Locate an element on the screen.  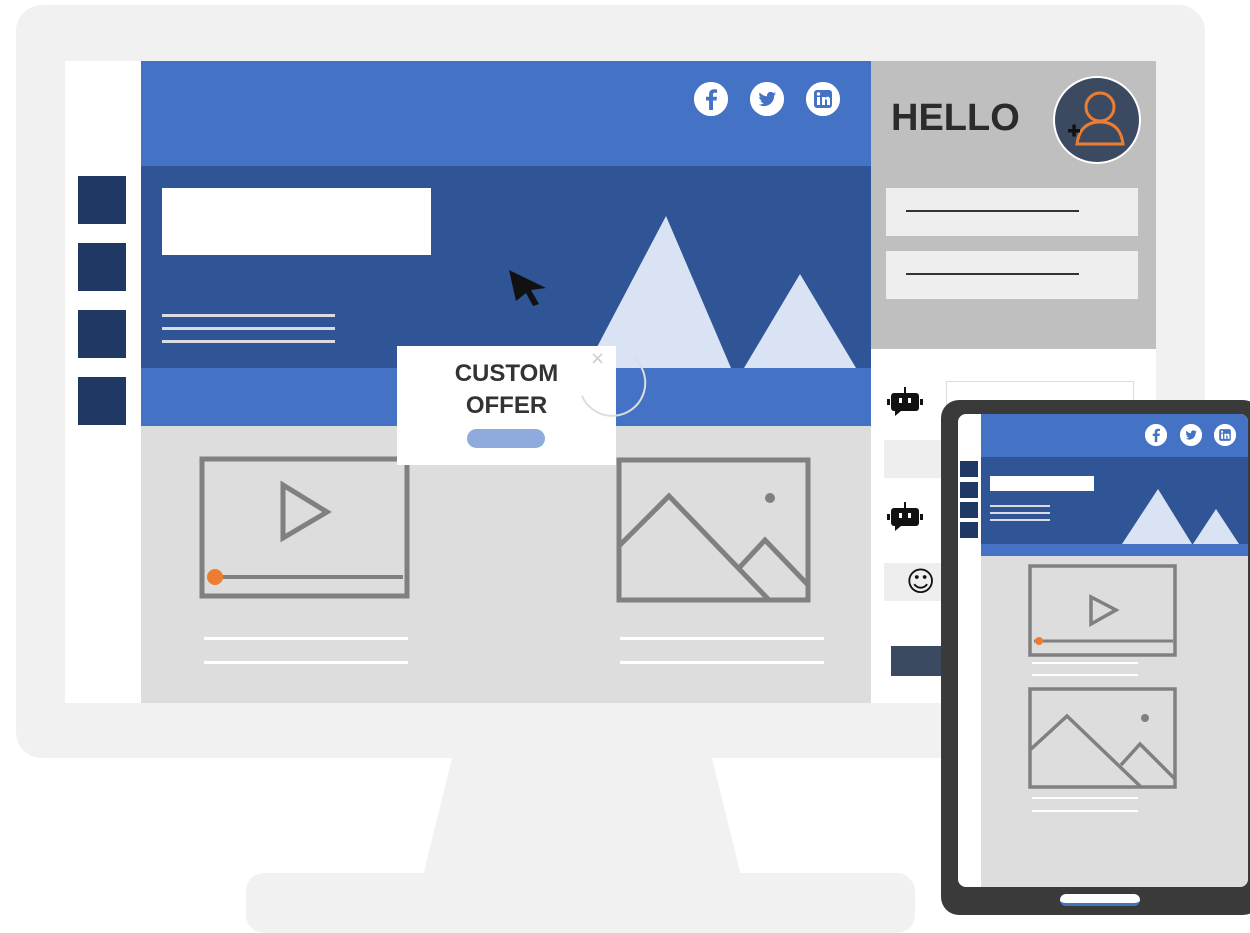
profile-panel: HELLO is located at coordinates (1013, 205).